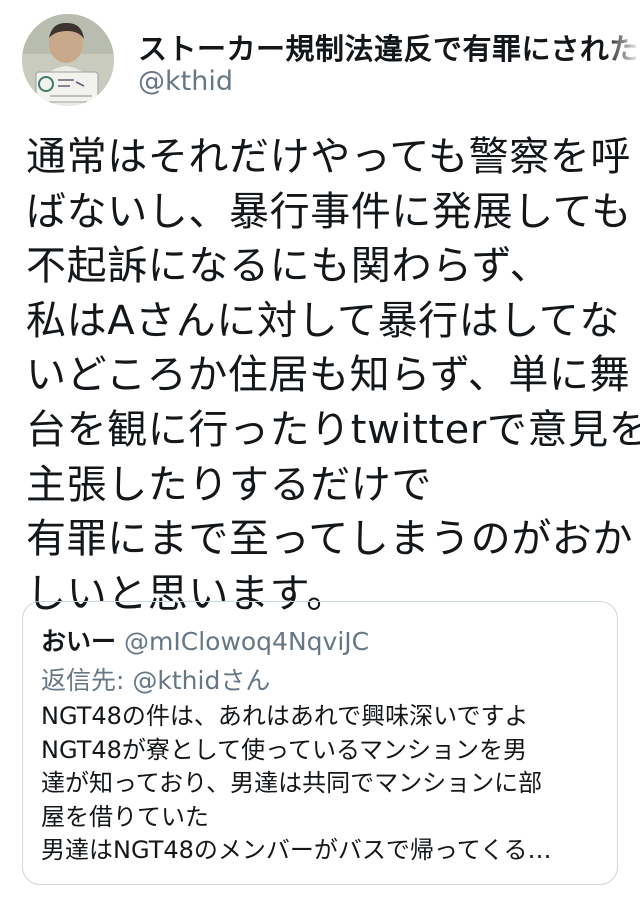 Image resolution: width=640 pixels, height=908 pixels. Describe the element at coordinates (623, 46) in the screenshot. I see `name-fade` at that location.